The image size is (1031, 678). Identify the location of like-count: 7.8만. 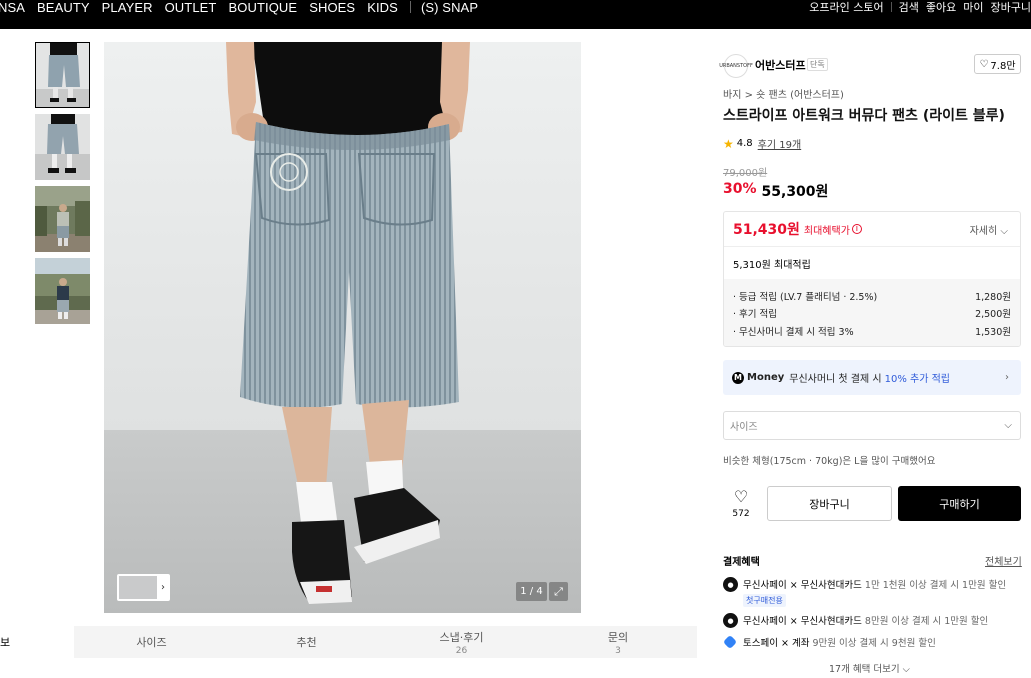
(1003, 66).